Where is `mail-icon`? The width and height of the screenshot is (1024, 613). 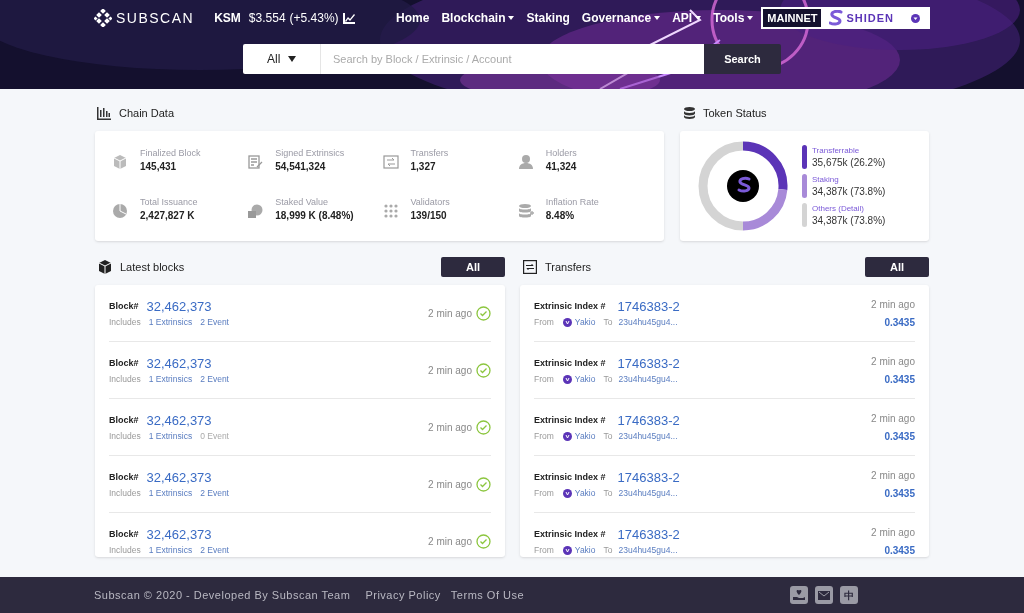 mail-icon is located at coordinates (824, 595).